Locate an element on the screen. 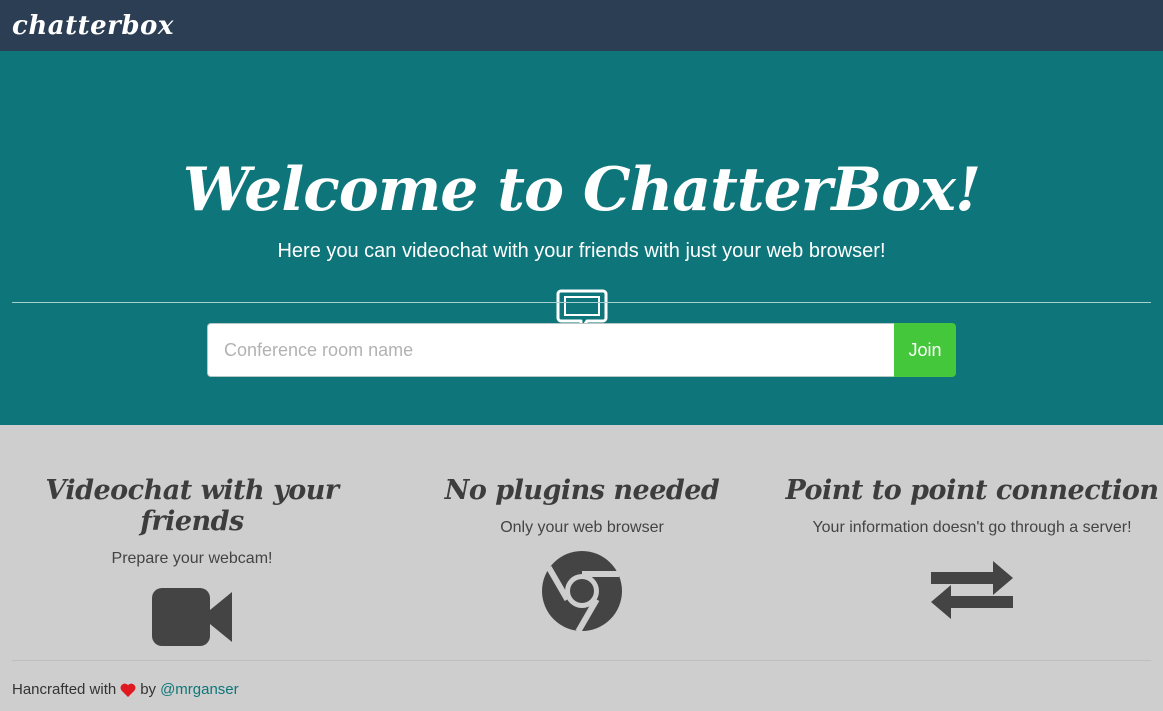 The image size is (1163, 711). footer: Hancrafted with by @mrganser is located at coordinates (125, 689).